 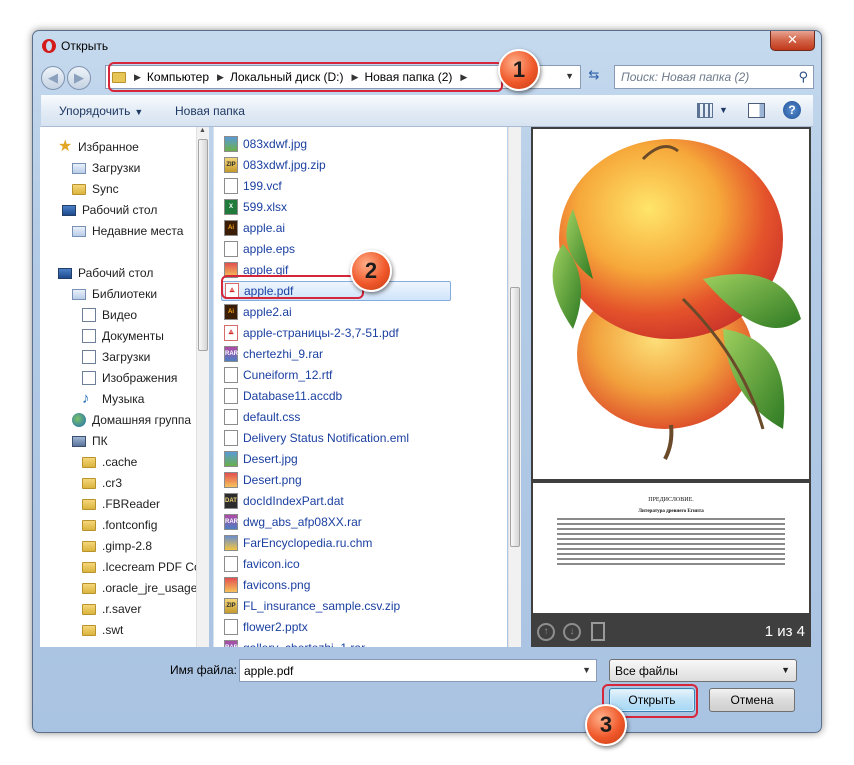 I want to click on breadcrumb-new-folder: Новая папка (2), so click(x=408, y=77).